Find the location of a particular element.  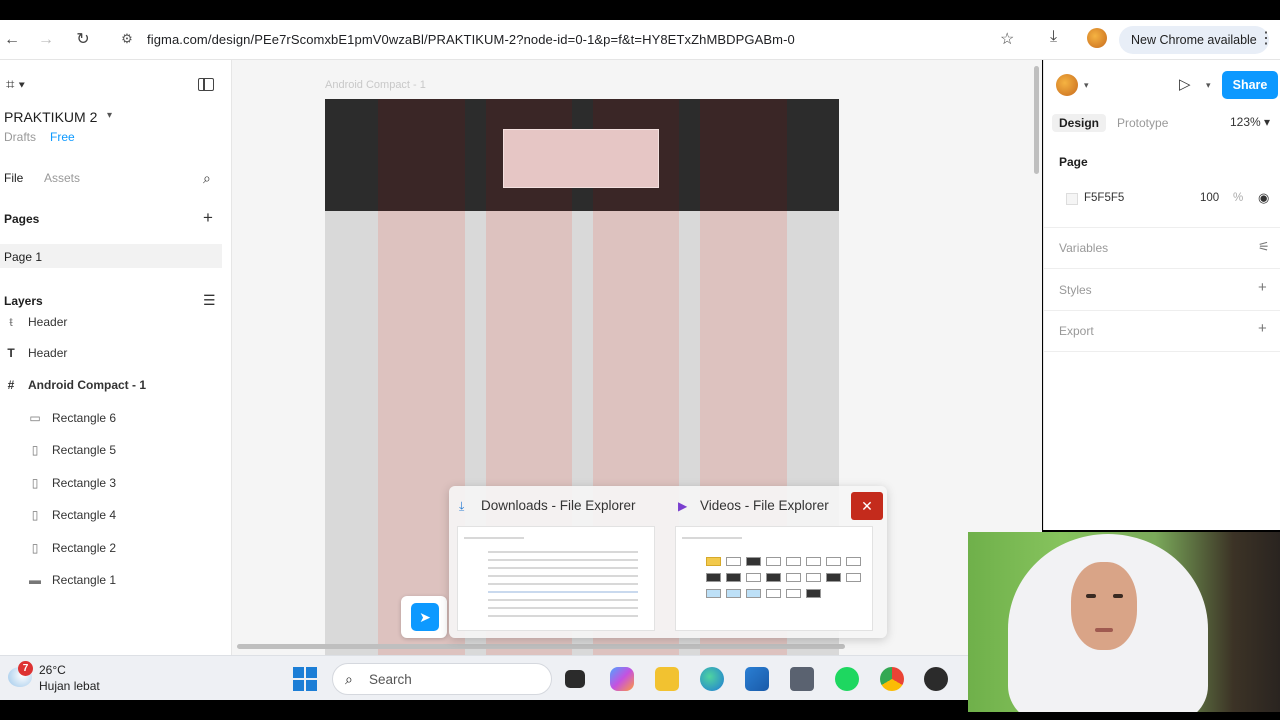

tab-file: File is located at coordinates (13, 178).